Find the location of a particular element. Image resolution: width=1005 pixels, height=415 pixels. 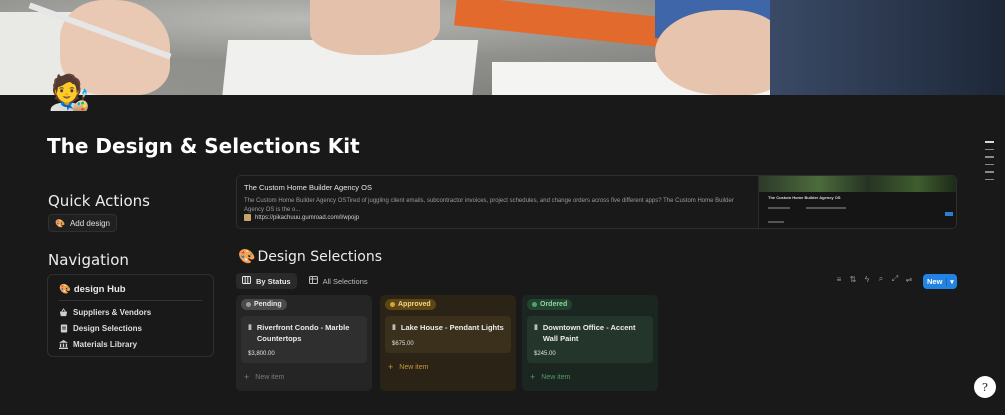

document-icon is located at coordinates (63, 328).